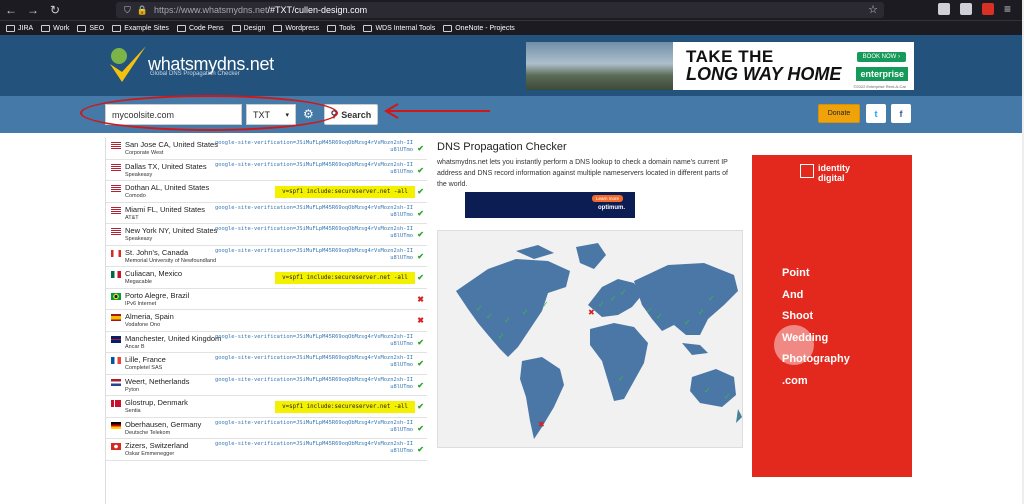 This screenshot has height=504, width=1024. I want to click on bookmark-item: Design, so click(248, 28).